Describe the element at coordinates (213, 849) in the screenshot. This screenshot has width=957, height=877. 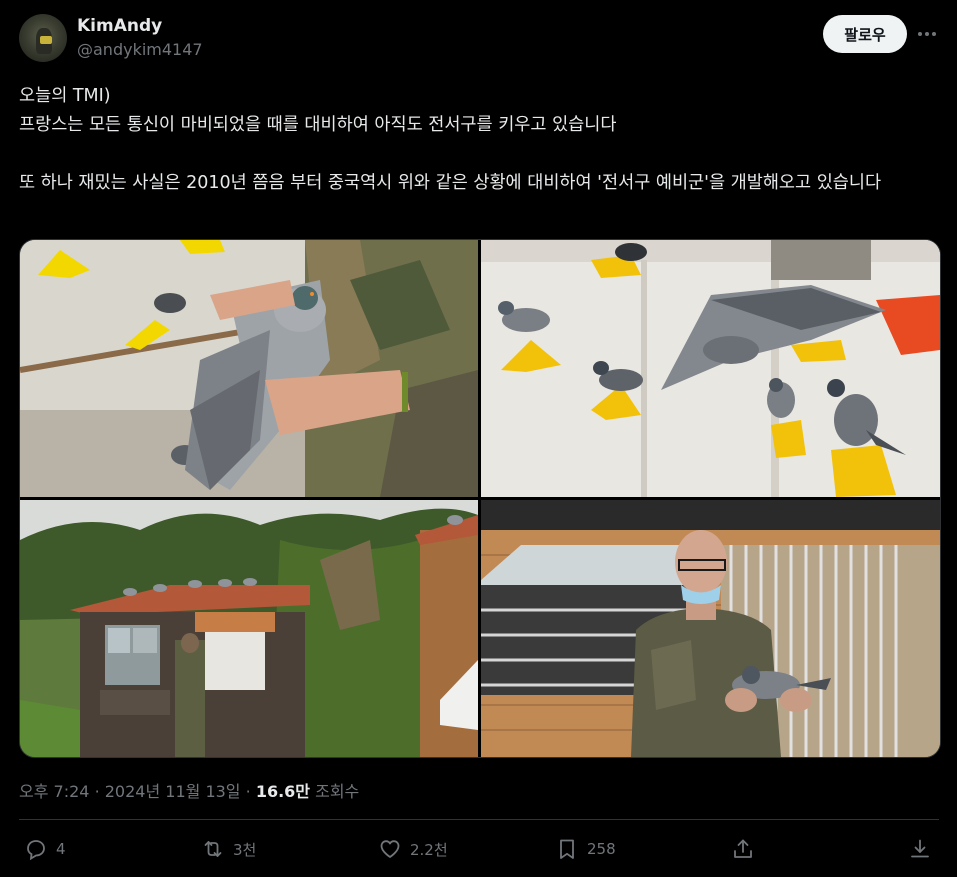
I see `retweet-icon` at that location.